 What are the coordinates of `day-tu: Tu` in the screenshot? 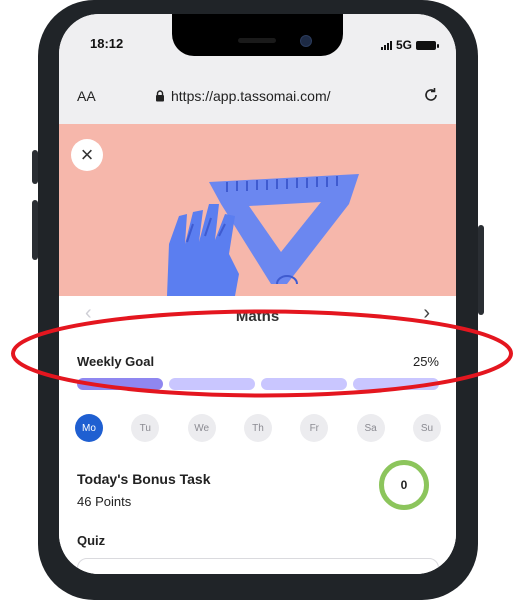 It's located at (145, 428).